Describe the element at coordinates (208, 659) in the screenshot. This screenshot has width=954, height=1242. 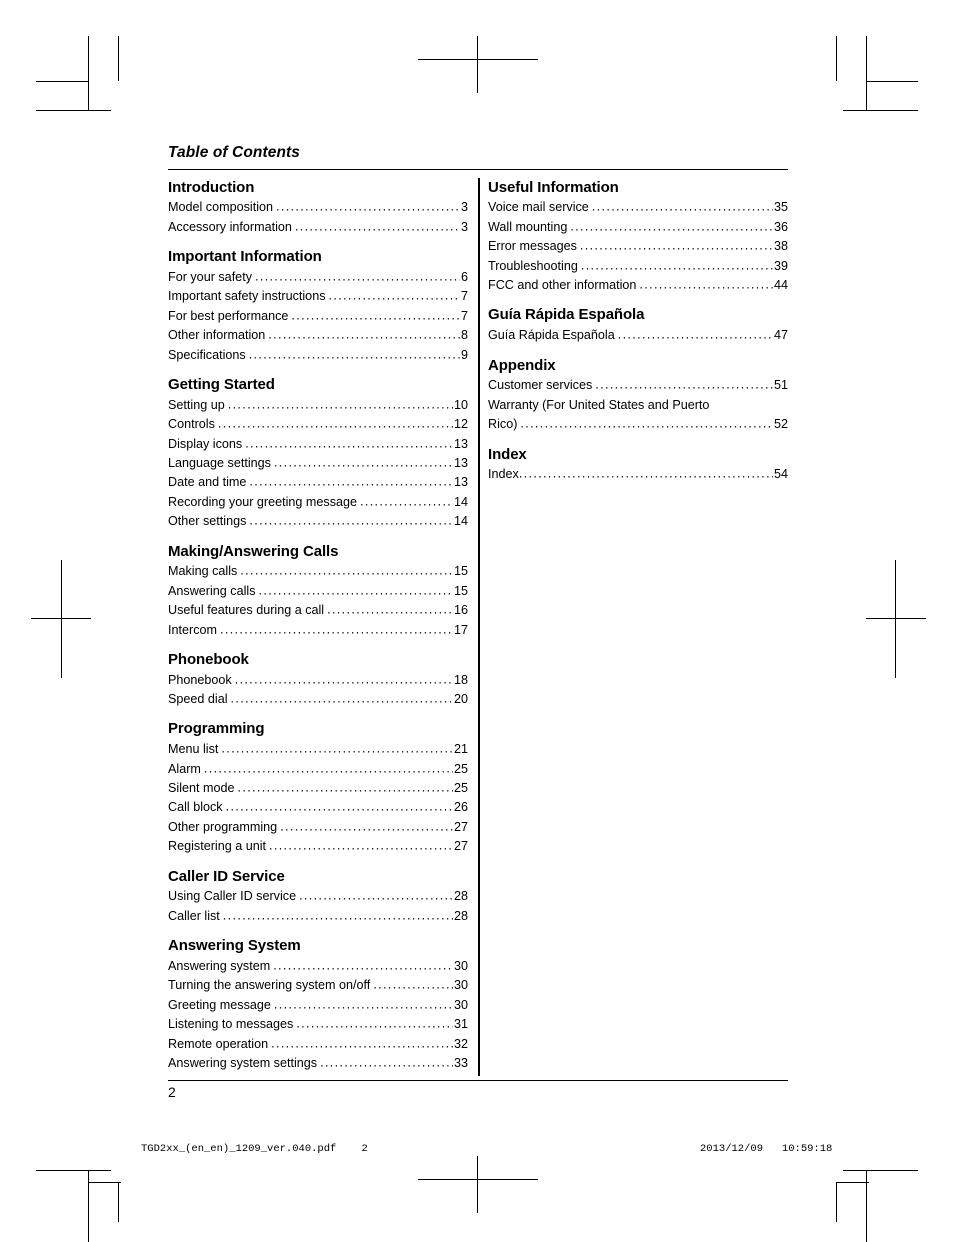
I see `toc-section-heading: Phonebook` at that location.